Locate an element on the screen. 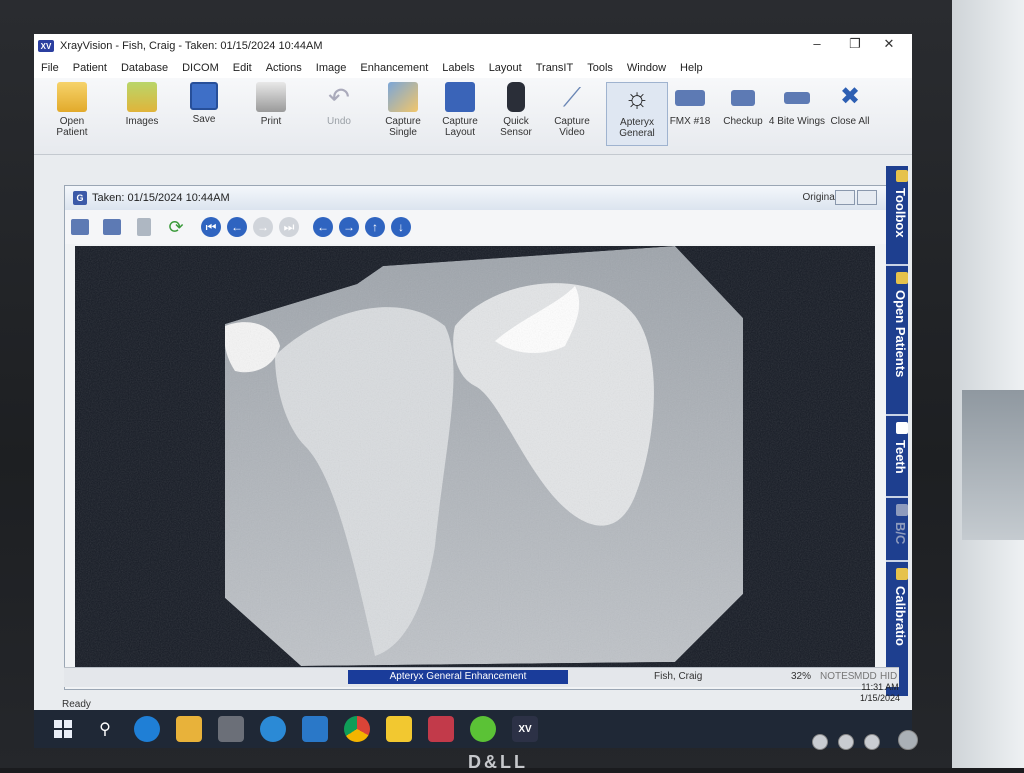  apteryx-general-label-2: General is located at coordinates (637, 133).